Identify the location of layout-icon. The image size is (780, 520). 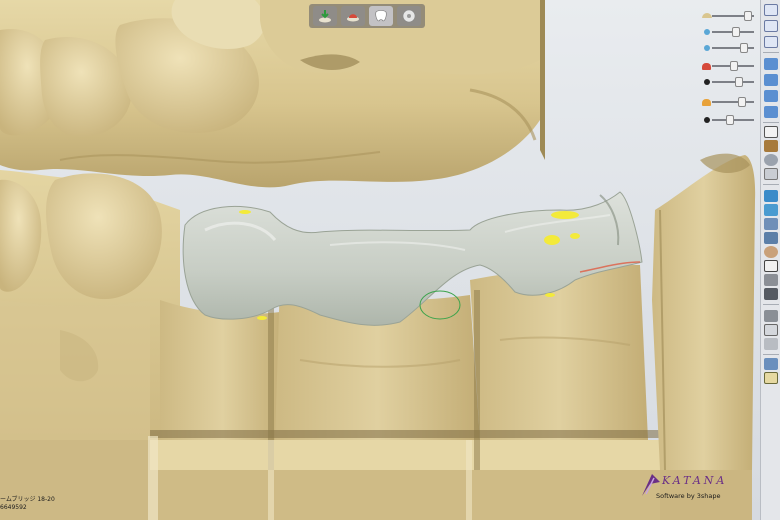
(771, 364).